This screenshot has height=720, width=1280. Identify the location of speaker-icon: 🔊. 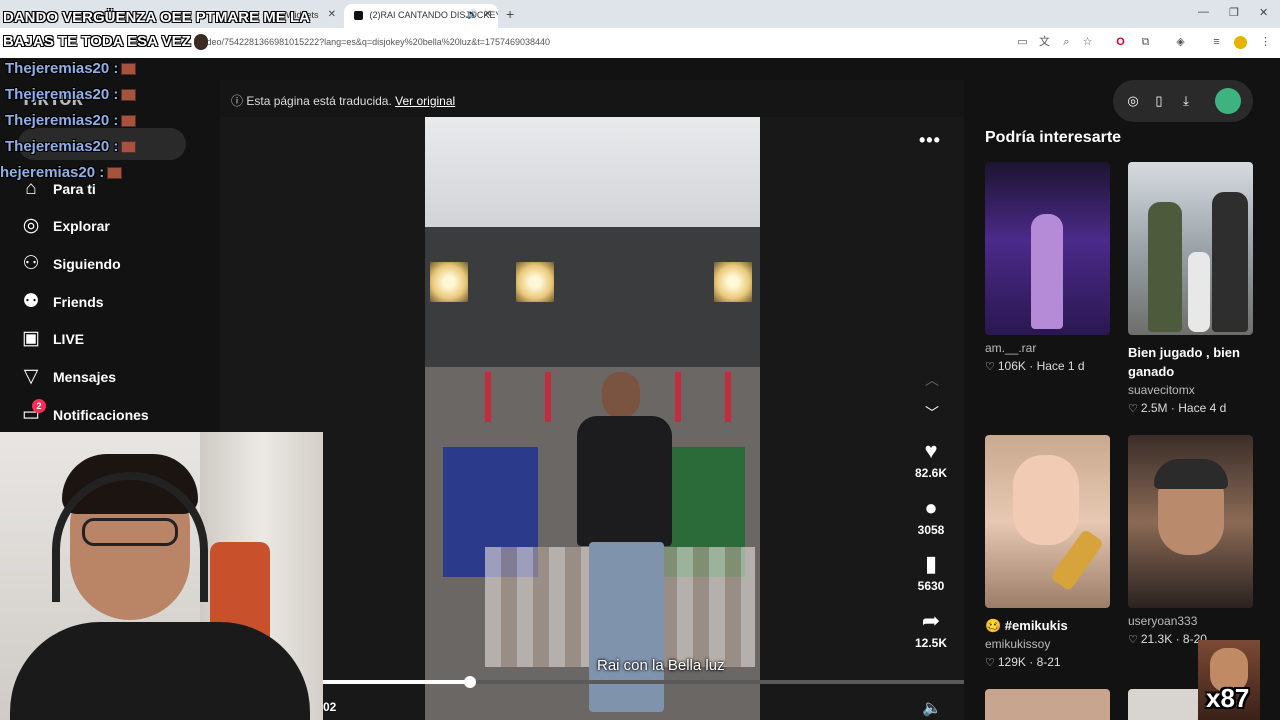
(472, 14).